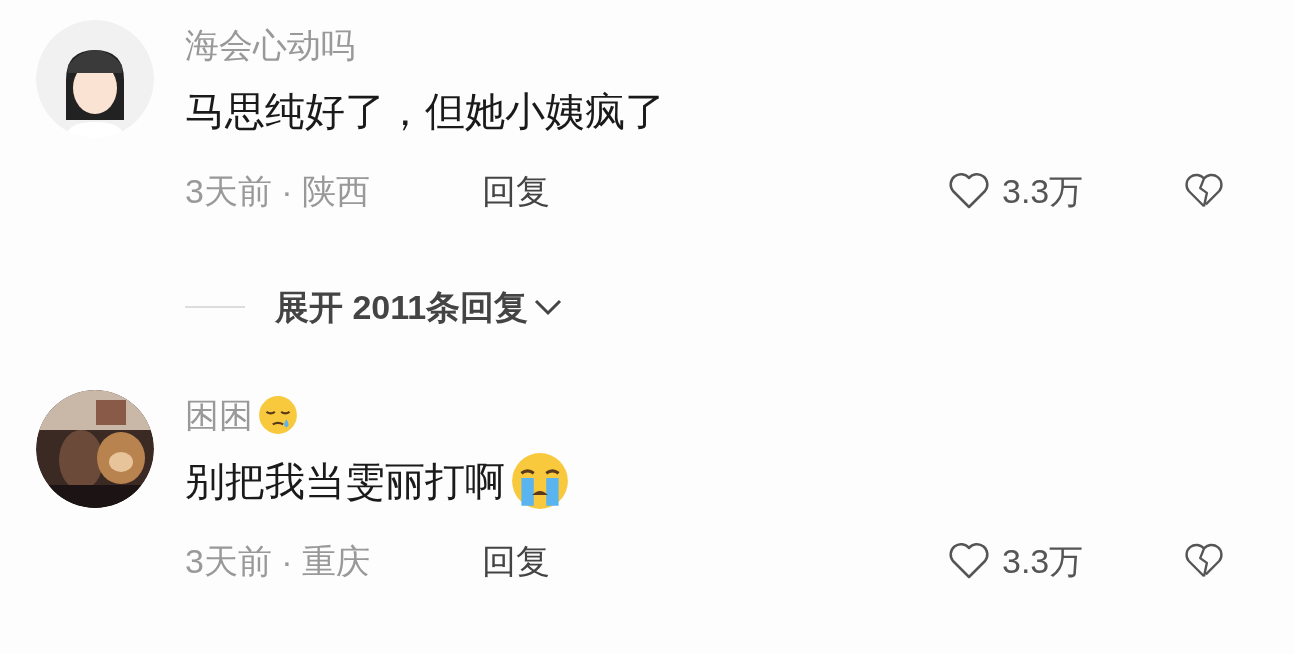 This screenshot has height=654, width=1294. I want to click on crying-face-icon, so click(540, 481).